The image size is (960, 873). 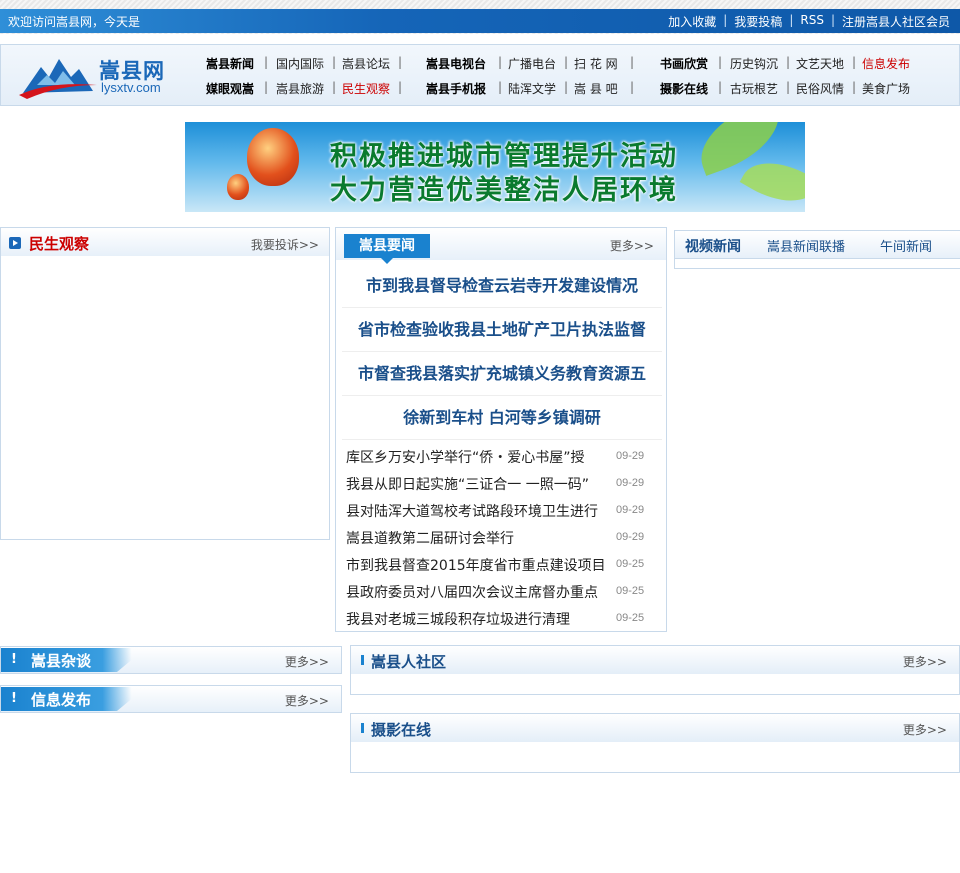 I want to click on news-title: 市到我县督查2015年度省市重点建设项目, so click(x=475, y=565).